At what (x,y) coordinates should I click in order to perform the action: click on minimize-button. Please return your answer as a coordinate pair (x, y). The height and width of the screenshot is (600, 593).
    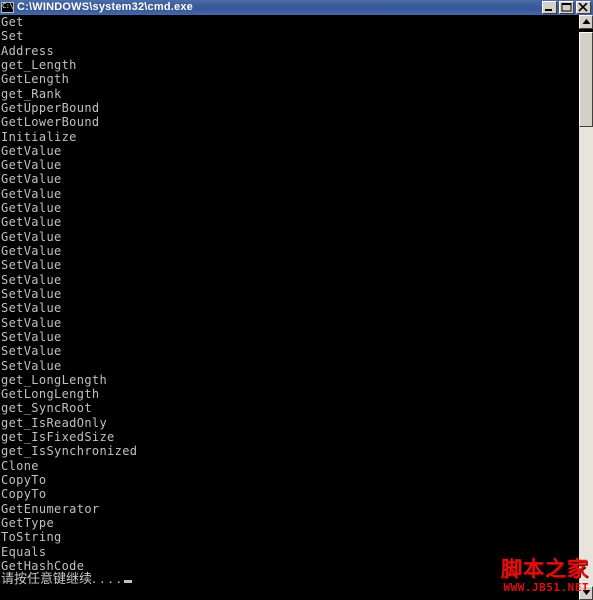
    Looking at the image, I should click on (549, 7).